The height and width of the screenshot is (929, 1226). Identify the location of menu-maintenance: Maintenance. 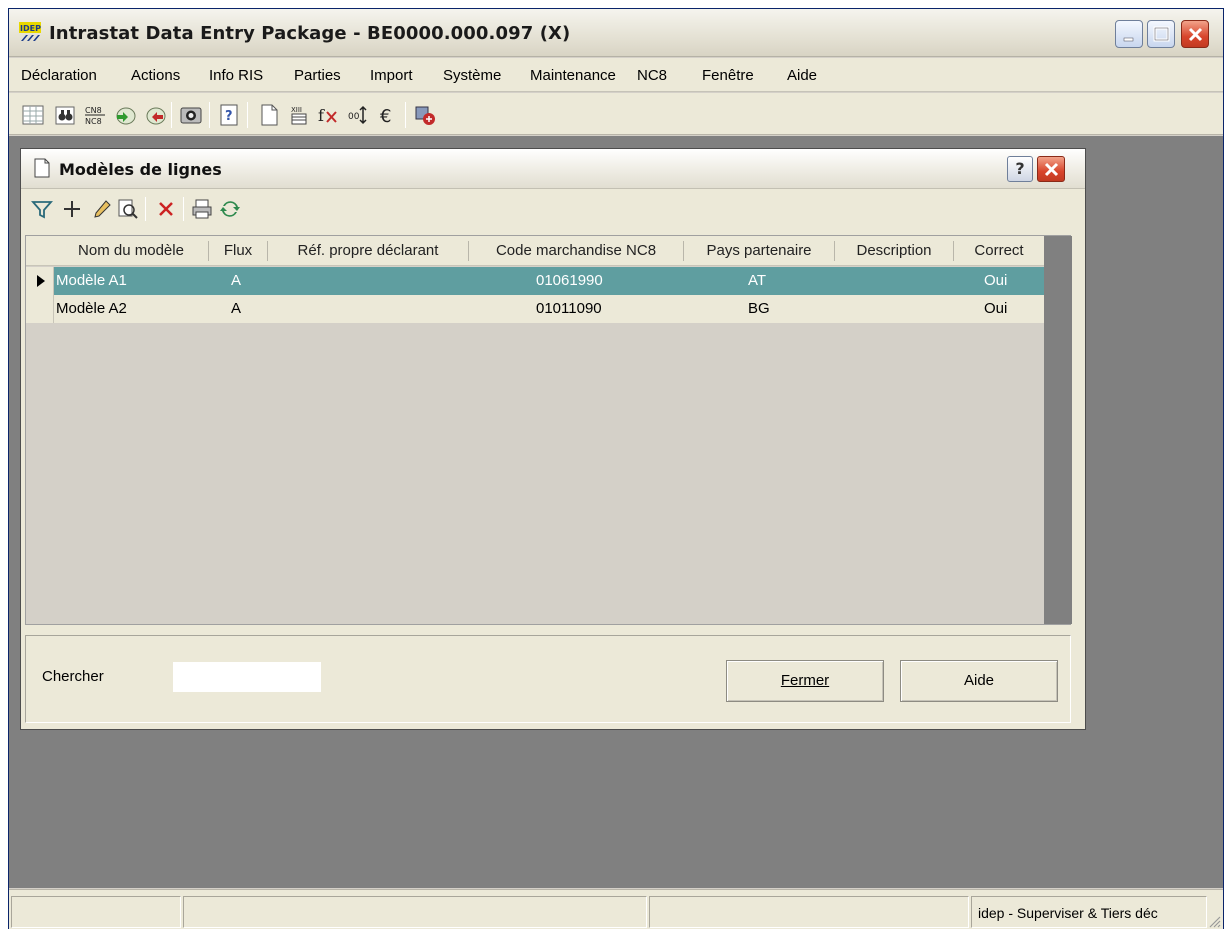
(573, 75).